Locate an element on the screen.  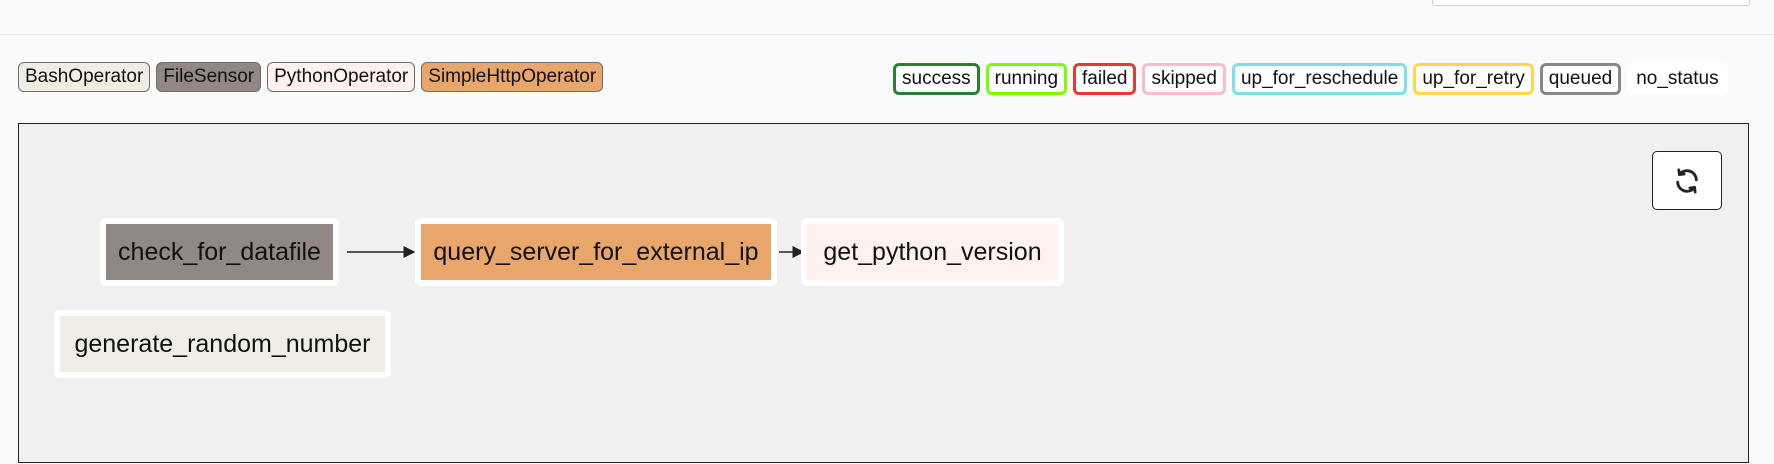
refresh-icon is located at coordinates (1687, 180).